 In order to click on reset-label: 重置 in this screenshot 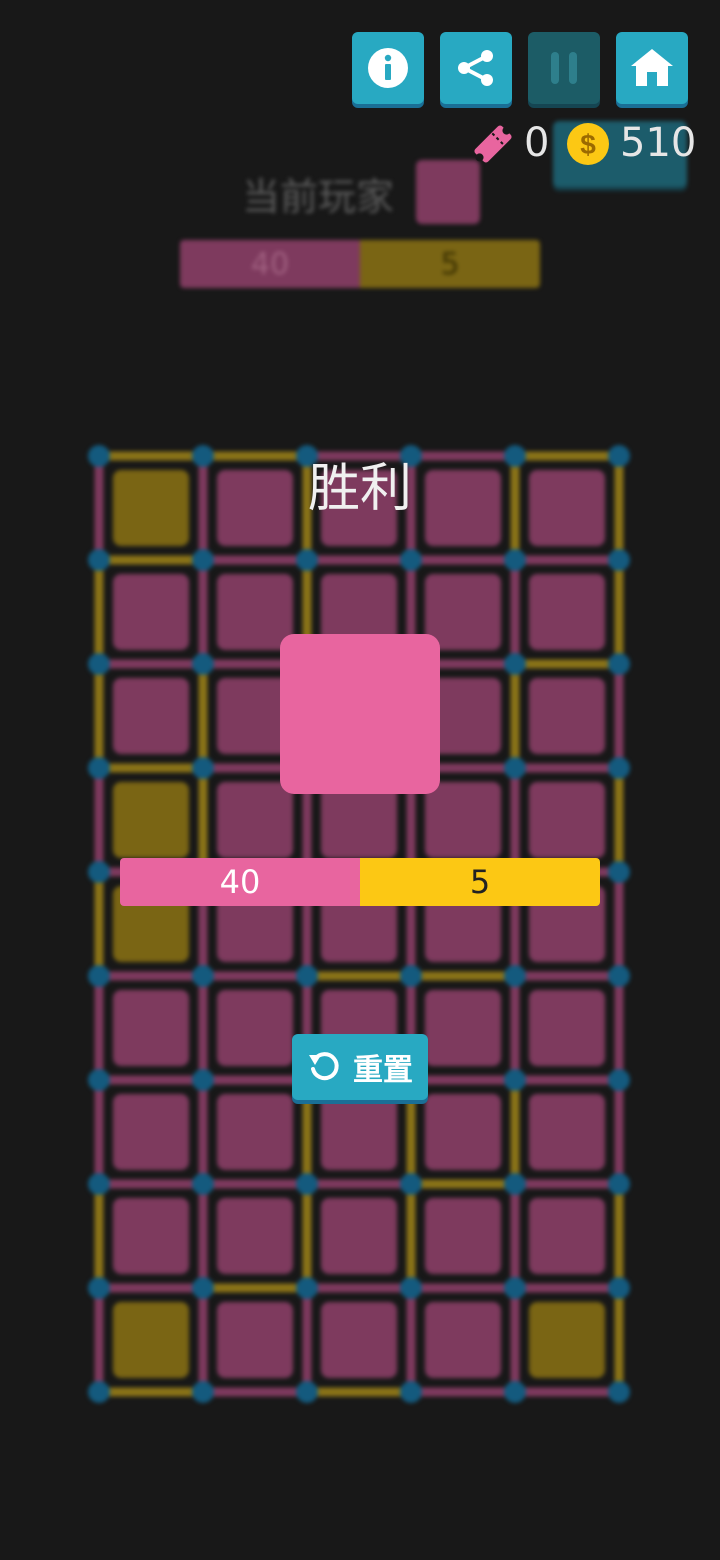, I will do `click(383, 1070)`.